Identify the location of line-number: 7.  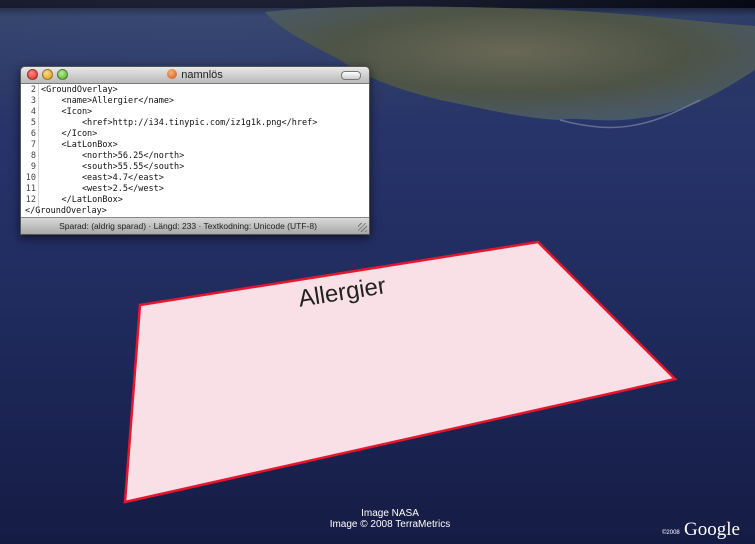
(33, 145).